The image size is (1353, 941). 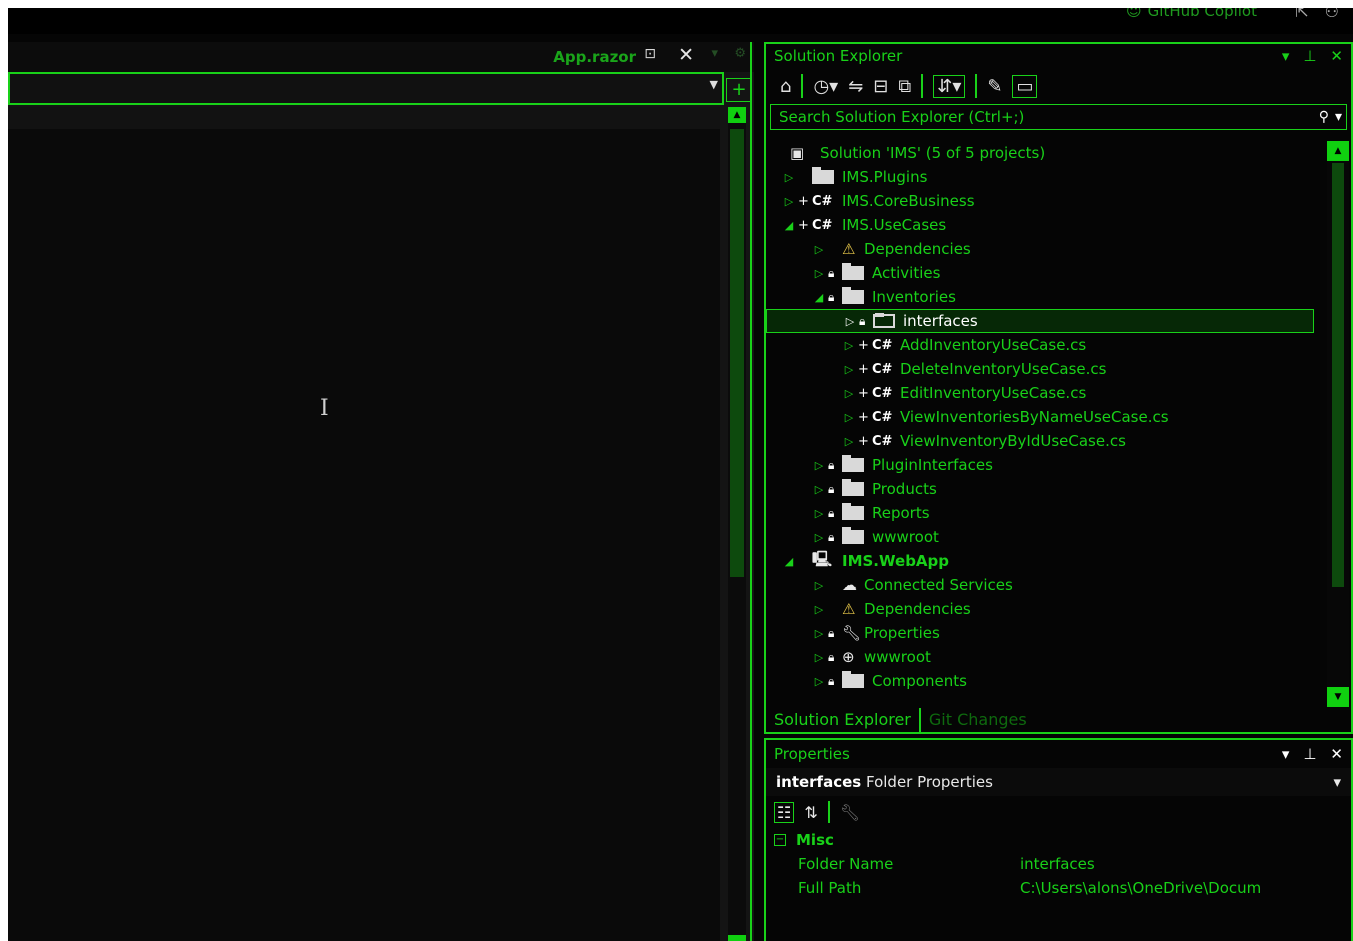 What do you see at coordinates (686, 55) in the screenshot?
I see `close-tab-icon: ✕` at bounding box center [686, 55].